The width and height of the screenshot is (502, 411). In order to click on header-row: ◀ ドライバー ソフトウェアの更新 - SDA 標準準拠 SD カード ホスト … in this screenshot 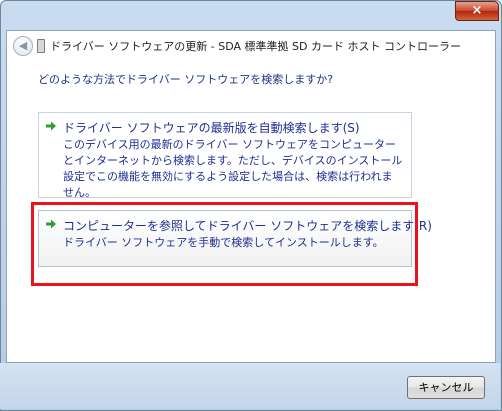, I will do `click(251, 46)`.